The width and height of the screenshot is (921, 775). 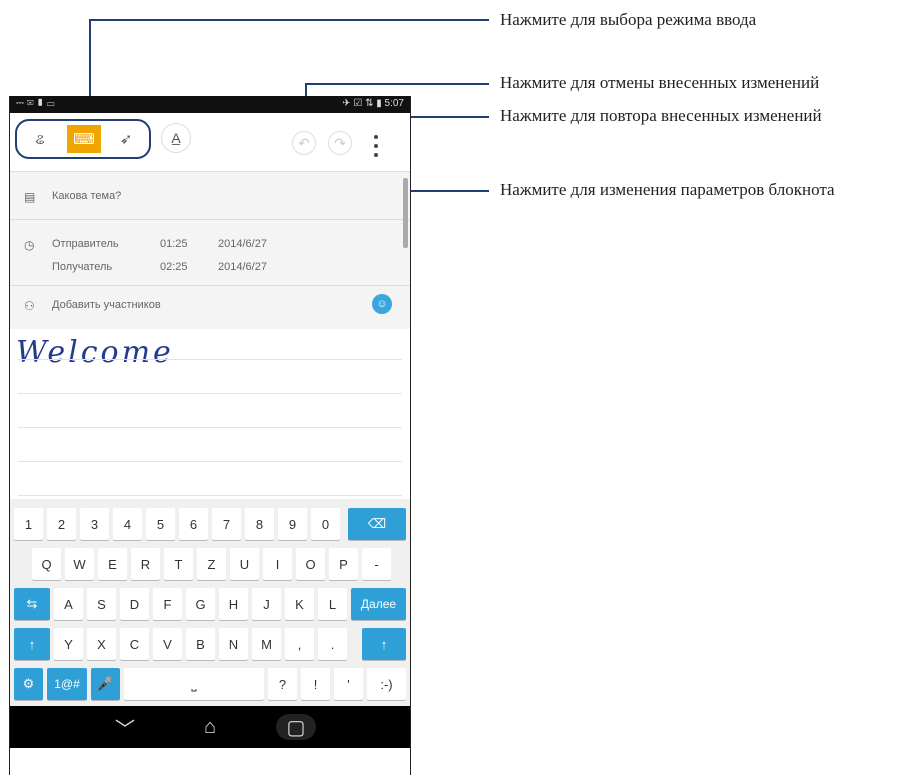 What do you see at coordinates (244, 564) in the screenshot?
I see `key-u: U` at bounding box center [244, 564].